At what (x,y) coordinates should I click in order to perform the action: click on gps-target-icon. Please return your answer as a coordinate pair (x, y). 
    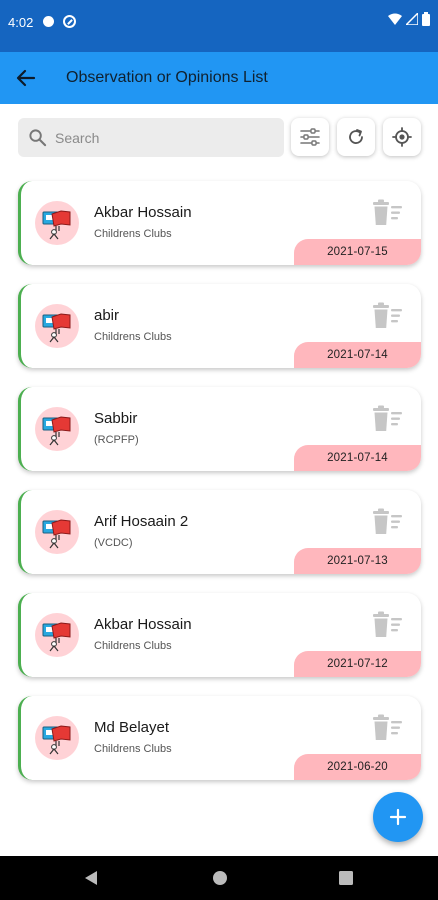
    Looking at the image, I should click on (402, 137).